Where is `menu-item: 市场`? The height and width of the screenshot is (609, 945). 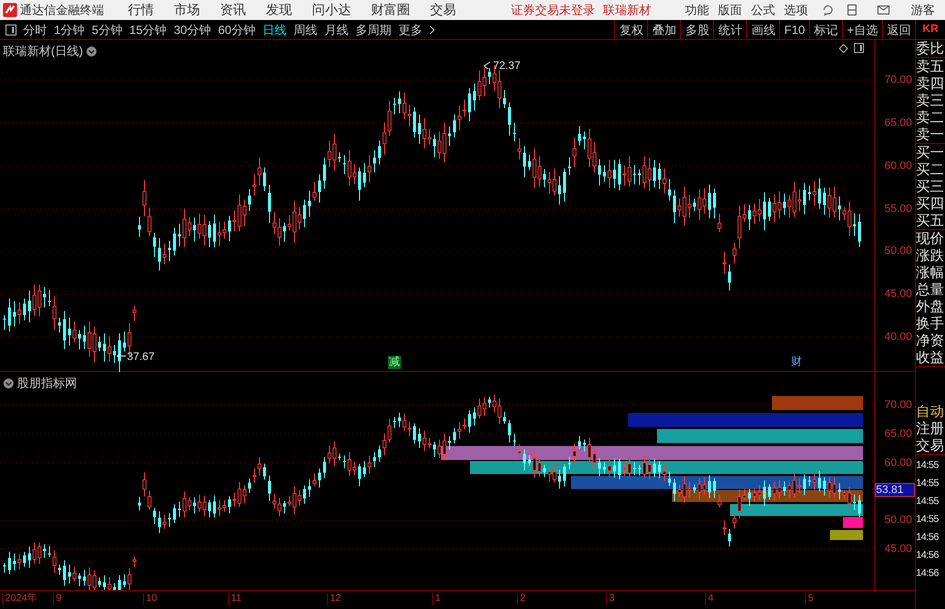 menu-item: 市场 is located at coordinates (187, 10).